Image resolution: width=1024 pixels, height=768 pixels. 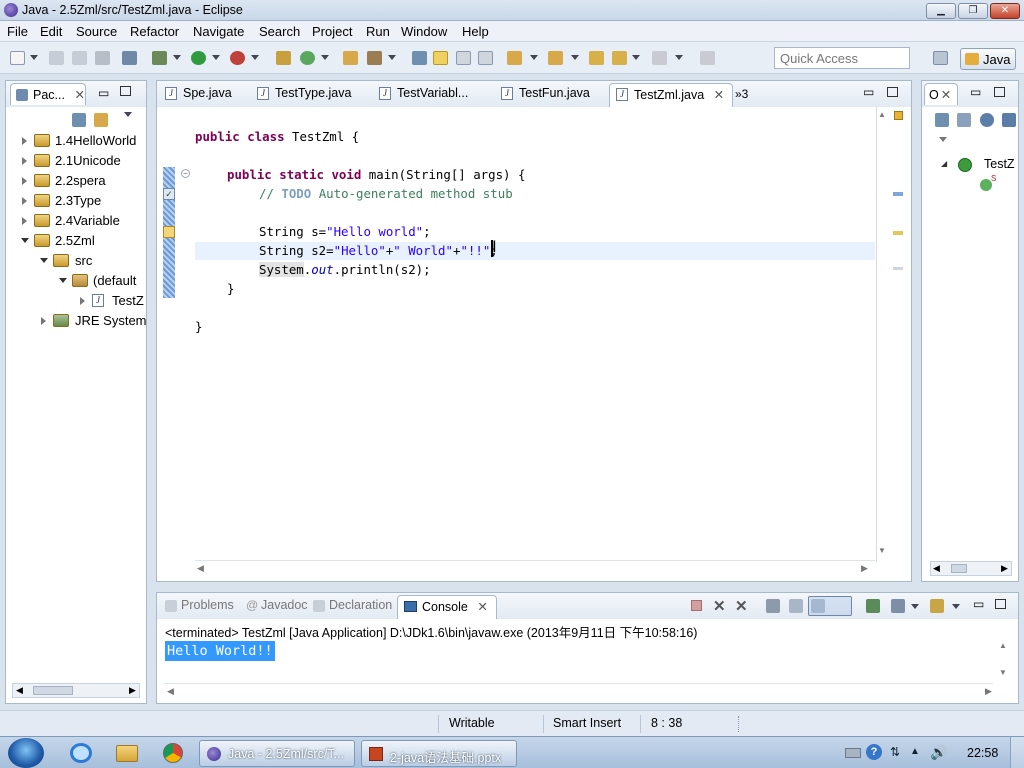 What do you see at coordinates (973, 11) in the screenshot?
I see `maximize-button: ❐` at bounding box center [973, 11].